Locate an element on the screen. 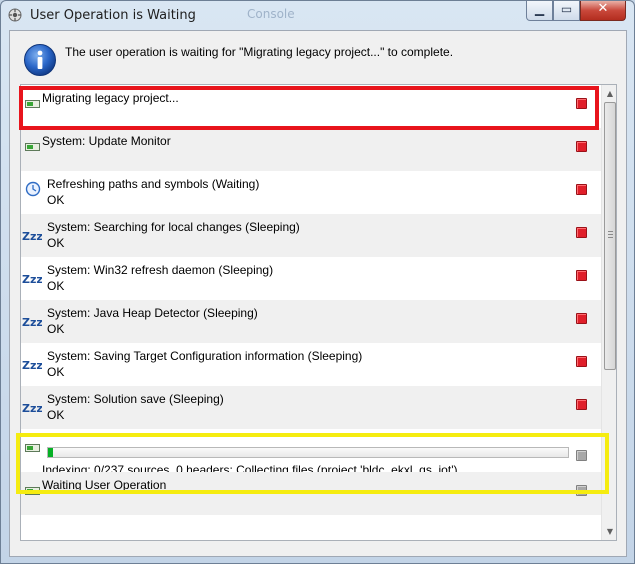 The image size is (635, 564). task-name: System: Java Heap Detector (Sleeping) is located at coordinates (152, 313).